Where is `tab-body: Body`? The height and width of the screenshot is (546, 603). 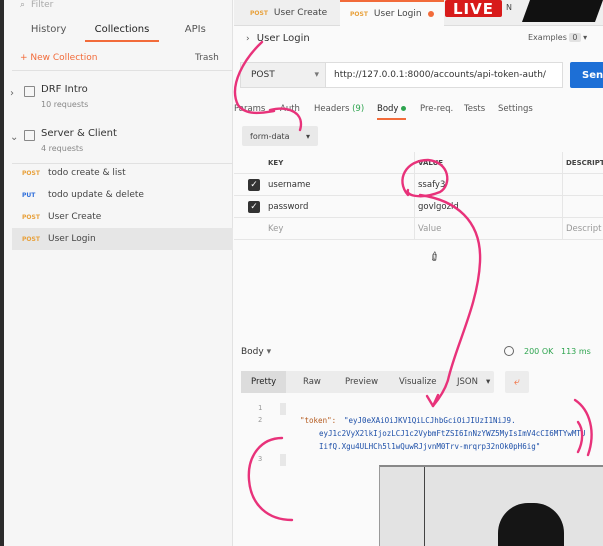 tab-body: Body is located at coordinates (392, 112).